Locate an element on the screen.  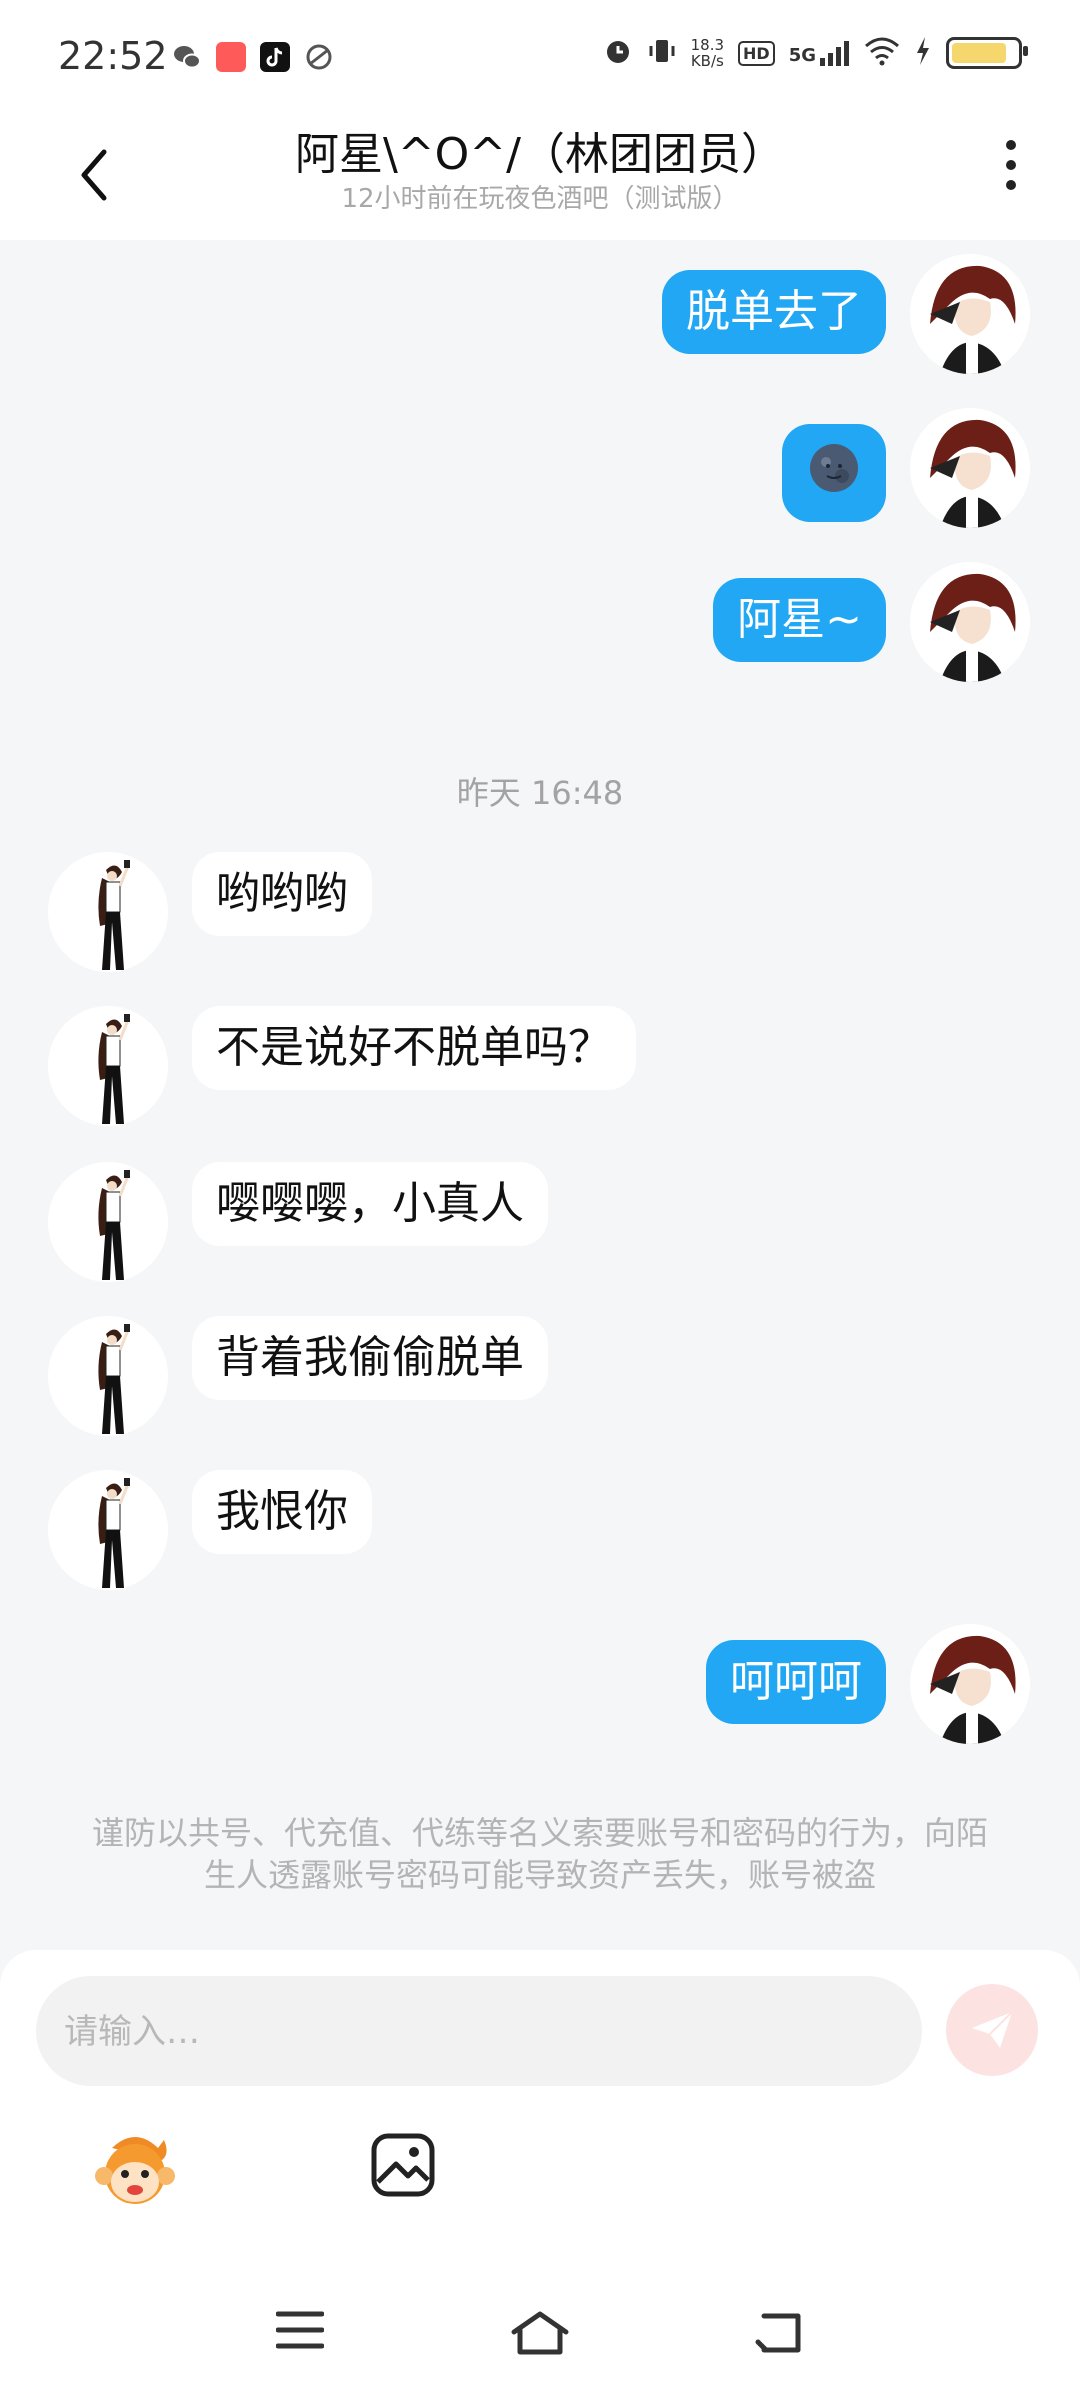
hd-badge: HD is located at coordinates (756, 53).